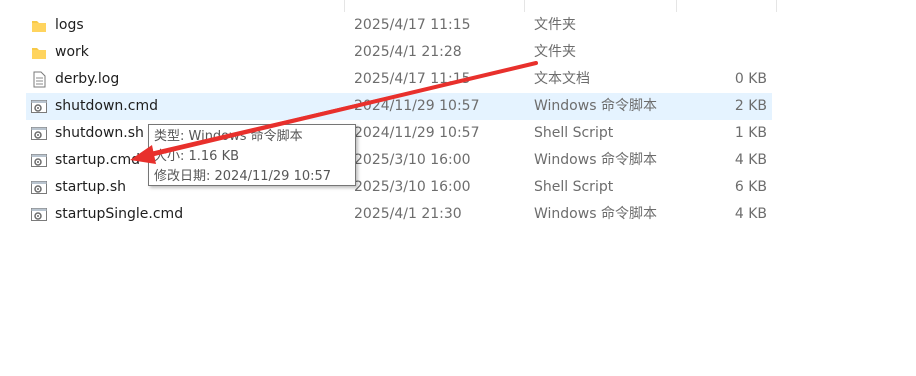 The height and width of the screenshot is (376, 916). I want to click on annotation-arrow, so click(334, 112).